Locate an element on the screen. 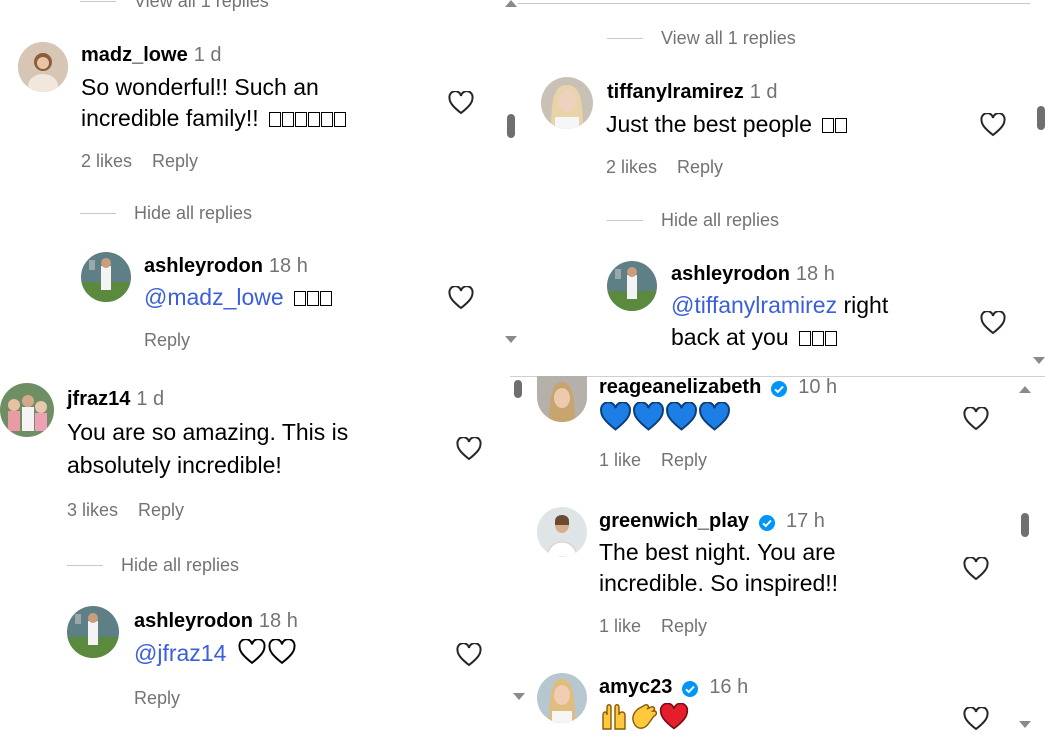  emoji-reactions is located at coordinates (644, 719).